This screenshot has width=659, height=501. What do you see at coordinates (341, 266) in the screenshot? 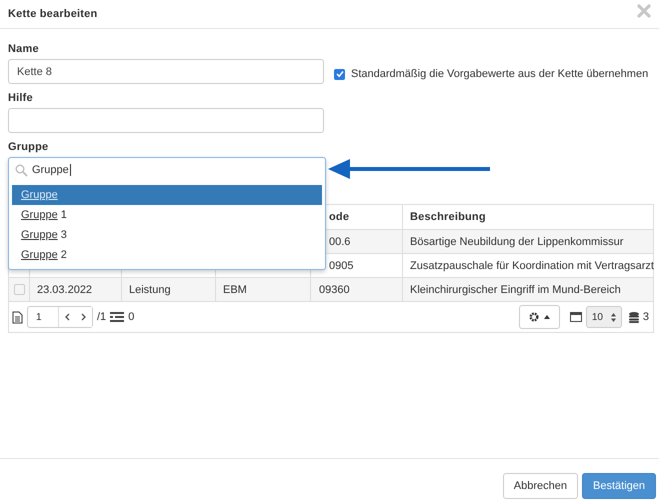
I see `table-cell: 0905` at bounding box center [341, 266].